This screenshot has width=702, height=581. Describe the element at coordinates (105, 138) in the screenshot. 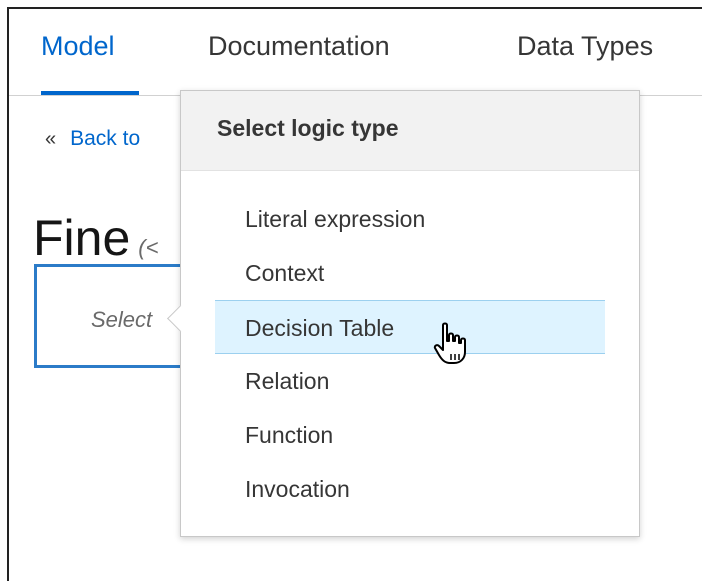

I see `back-link-label: Back to` at that location.